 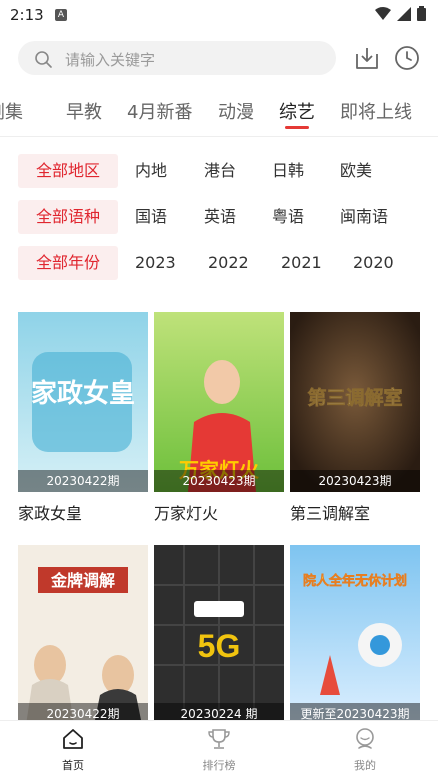 What do you see at coordinates (354, 397) in the screenshot?
I see `poster-title: 第三调解室` at bounding box center [354, 397].